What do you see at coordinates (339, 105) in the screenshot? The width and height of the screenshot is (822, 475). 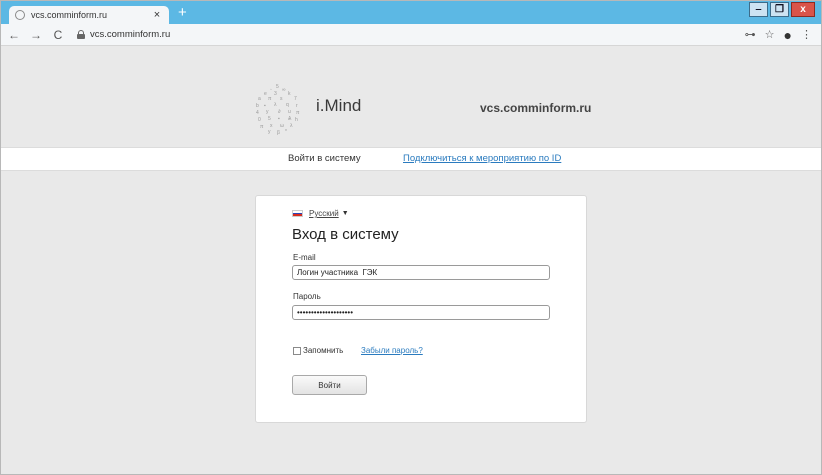 I see `logo-text: i.Mind` at bounding box center [339, 105].